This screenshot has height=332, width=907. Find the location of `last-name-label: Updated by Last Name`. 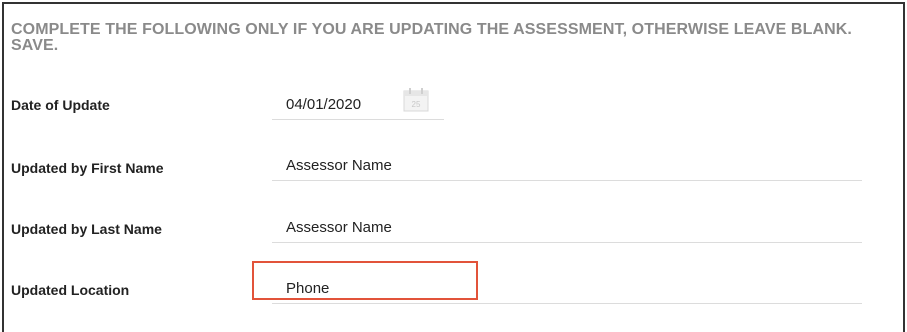

last-name-label: Updated by Last Name is located at coordinates (86, 229).